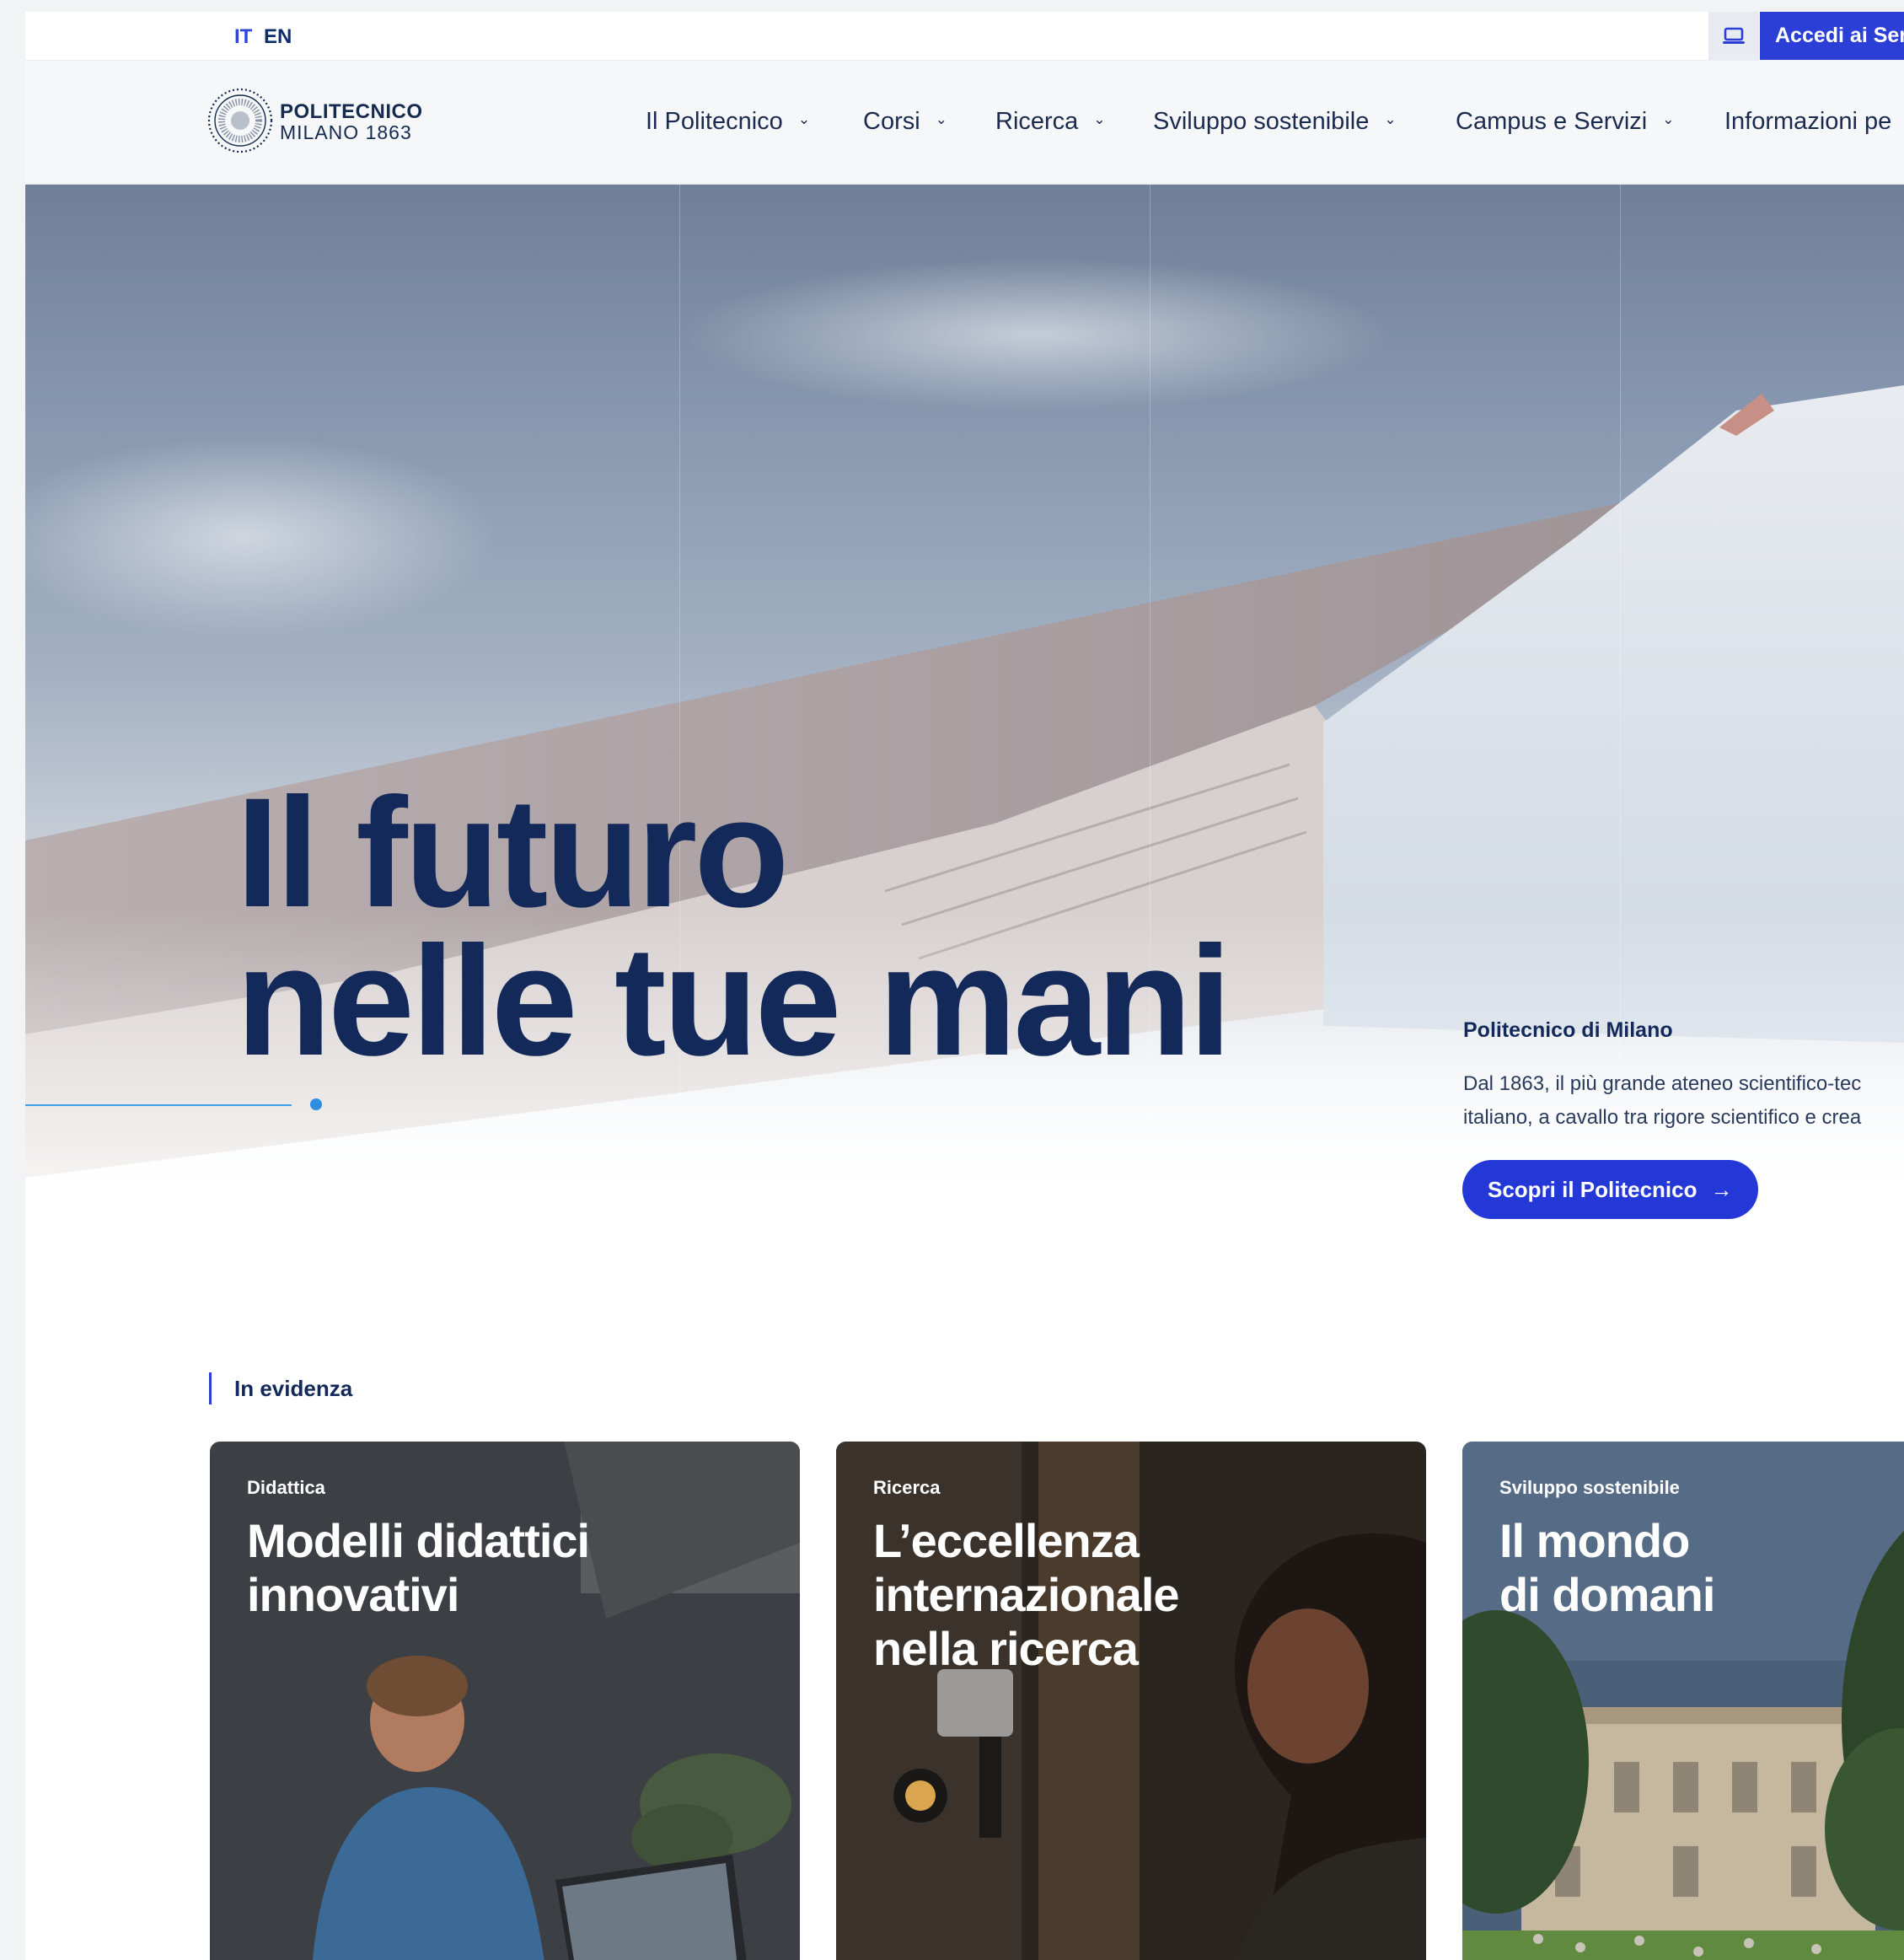 This screenshot has width=1904, height=1960. What do you see at coordinates (240, 120) in the screenshot?
I see `logo-seal-icon` at bounding box center [240, 120].